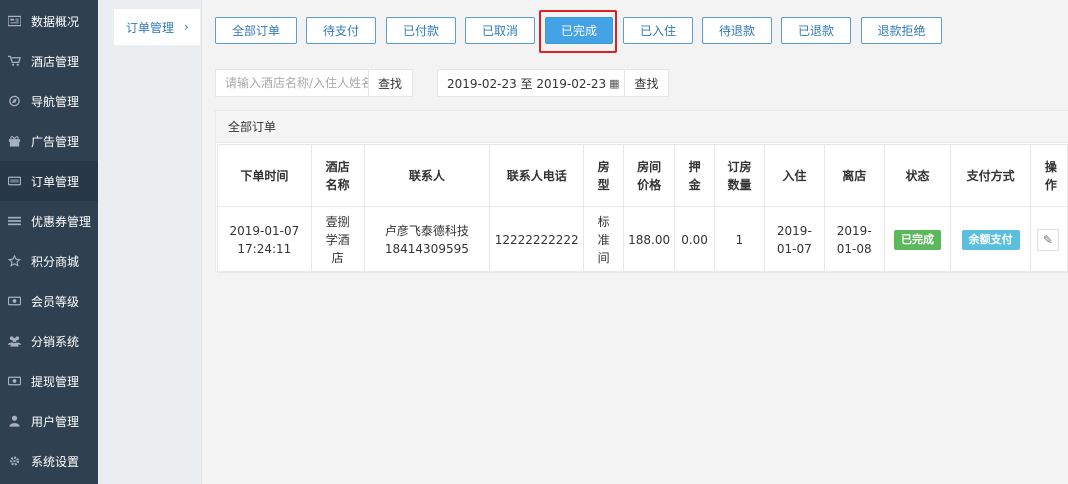 The width and height of the screenshot is (1068, 484). I want to click on nav-item-dashboard: 数据概况, so click(49, 21).